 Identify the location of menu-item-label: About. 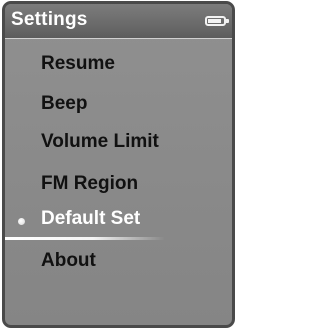
(68, 260).